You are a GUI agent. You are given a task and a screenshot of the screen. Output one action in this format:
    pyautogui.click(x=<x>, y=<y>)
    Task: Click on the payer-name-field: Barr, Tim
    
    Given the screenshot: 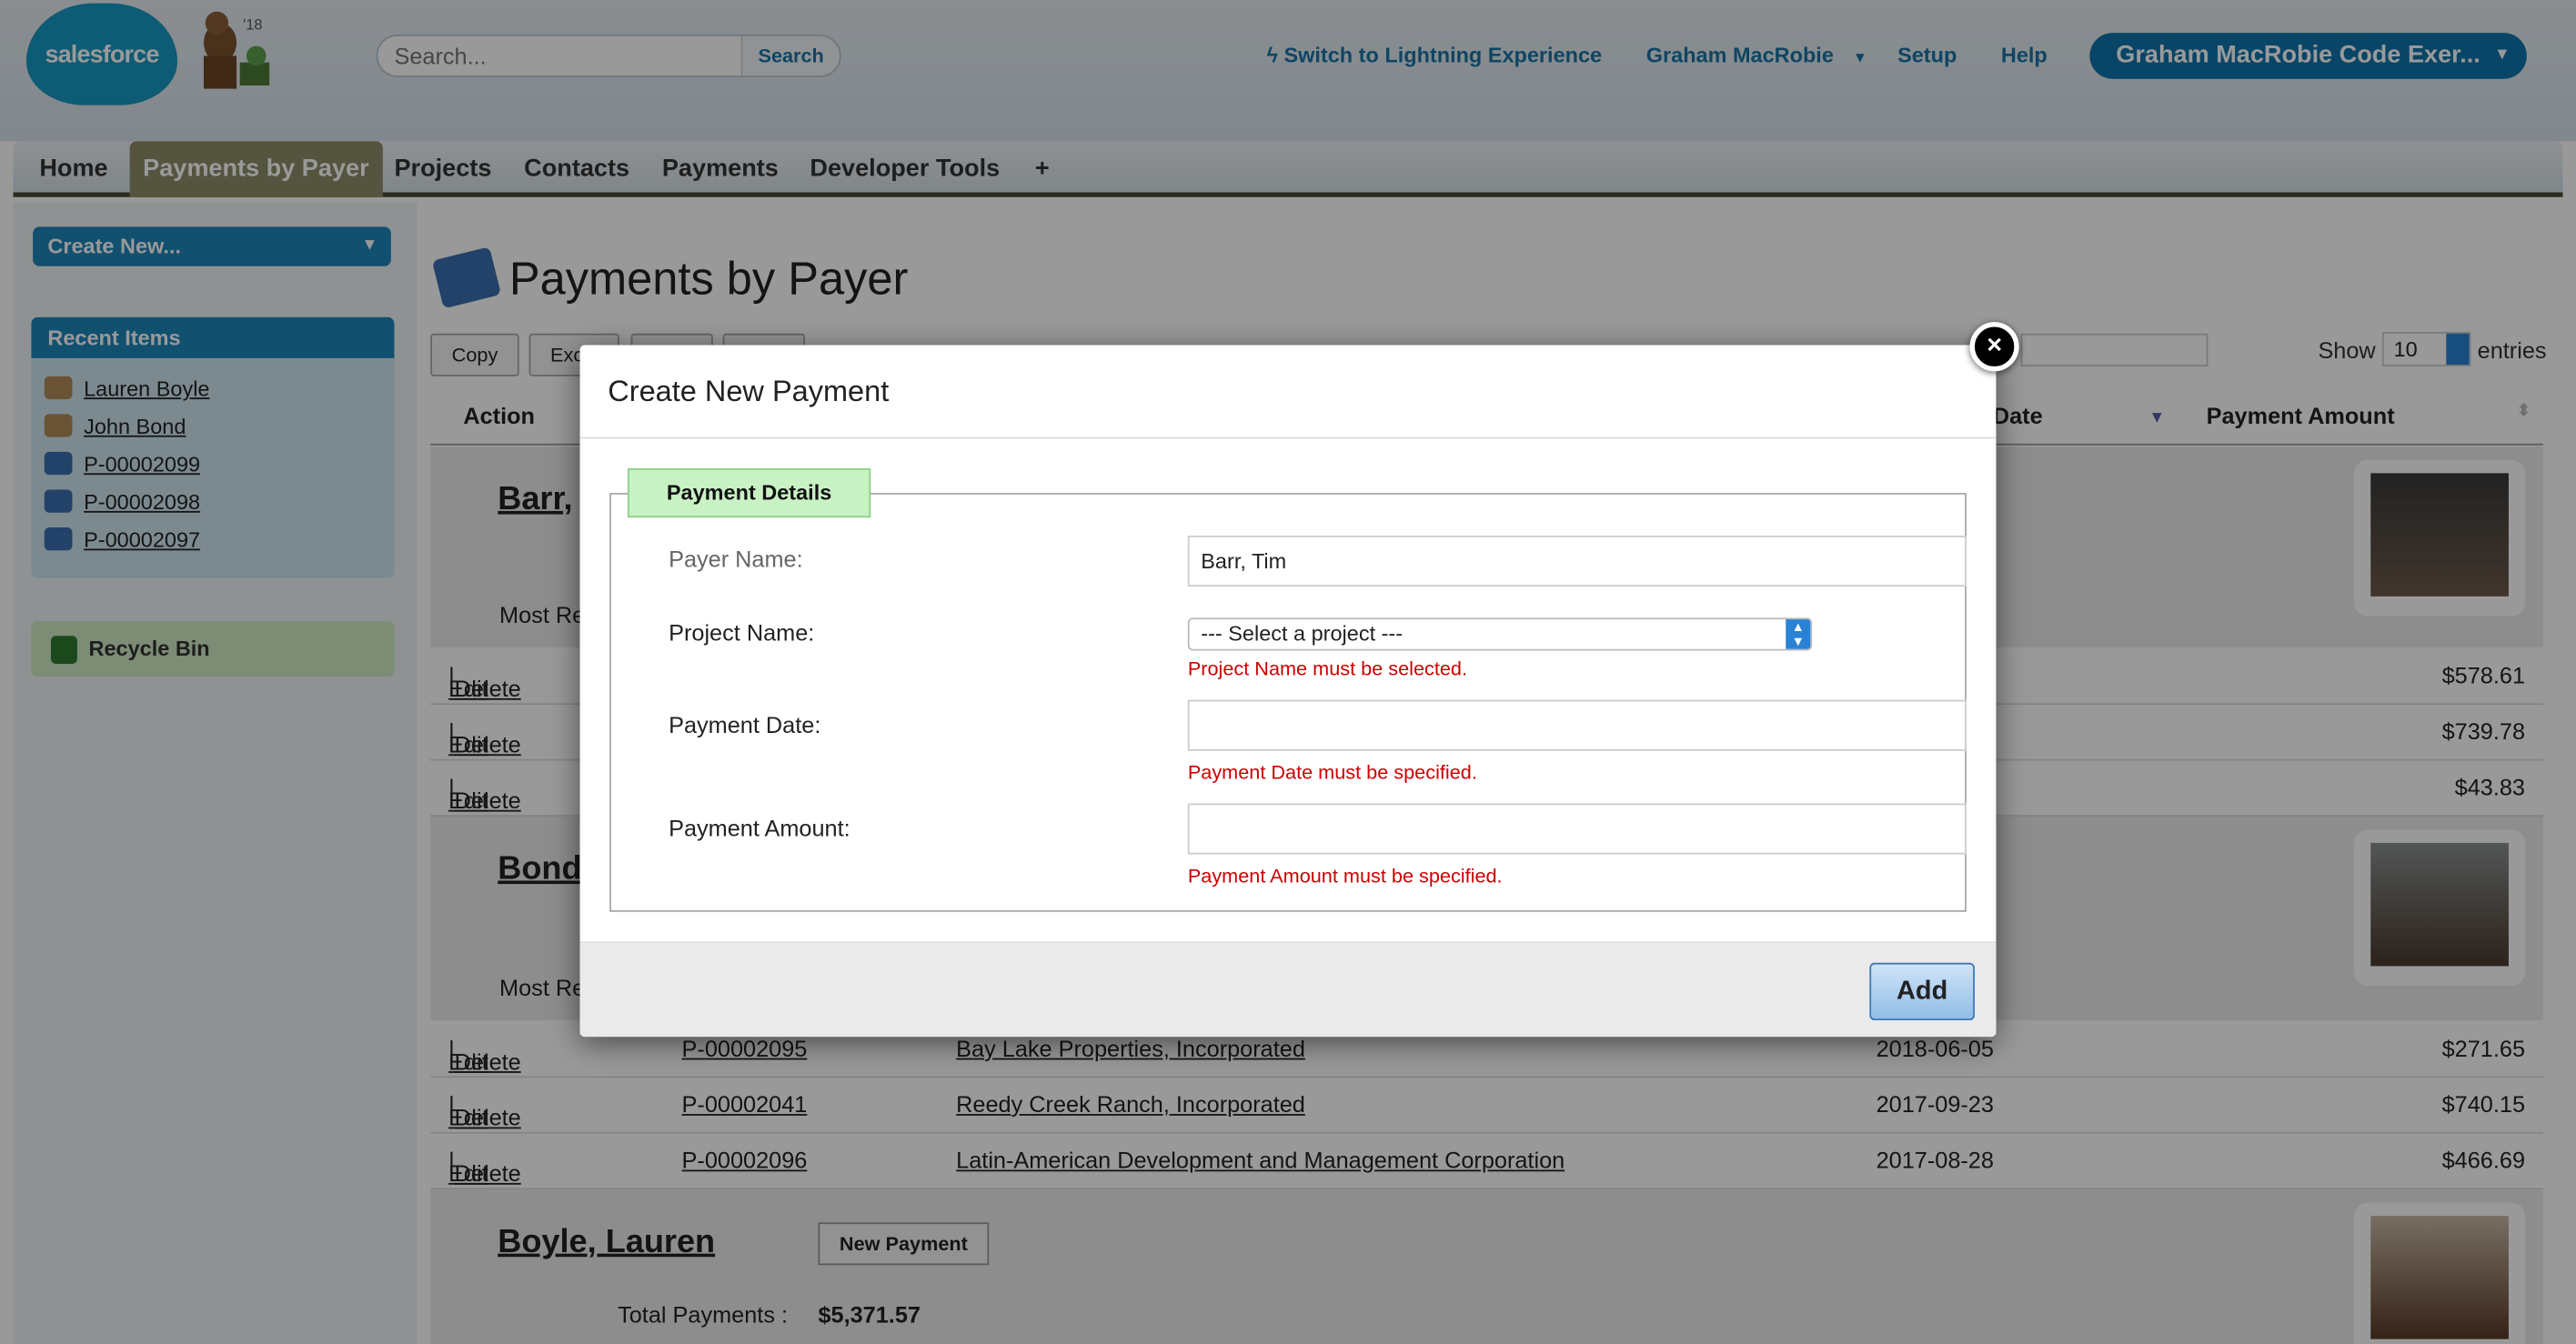 What is the action you would take?
    pyautogui.click(x=1577, y=561)
    